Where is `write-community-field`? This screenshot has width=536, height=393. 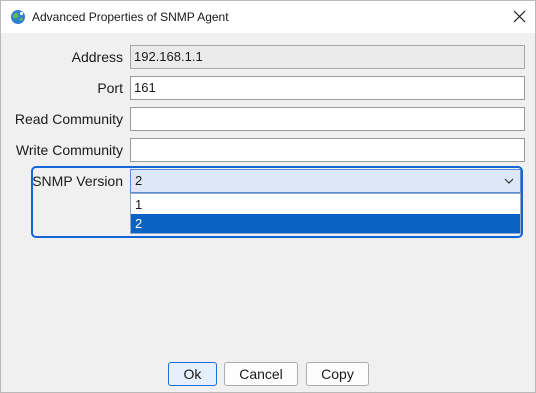
write-community-field is located at coordinates (327, 150).